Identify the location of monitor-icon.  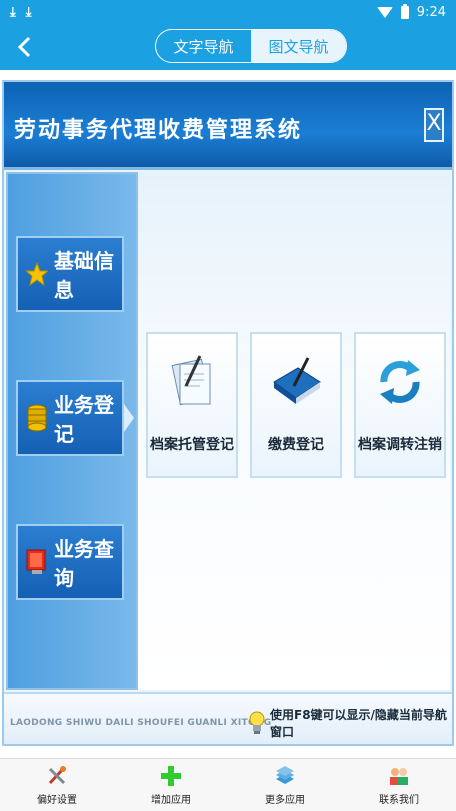
(37, 562).